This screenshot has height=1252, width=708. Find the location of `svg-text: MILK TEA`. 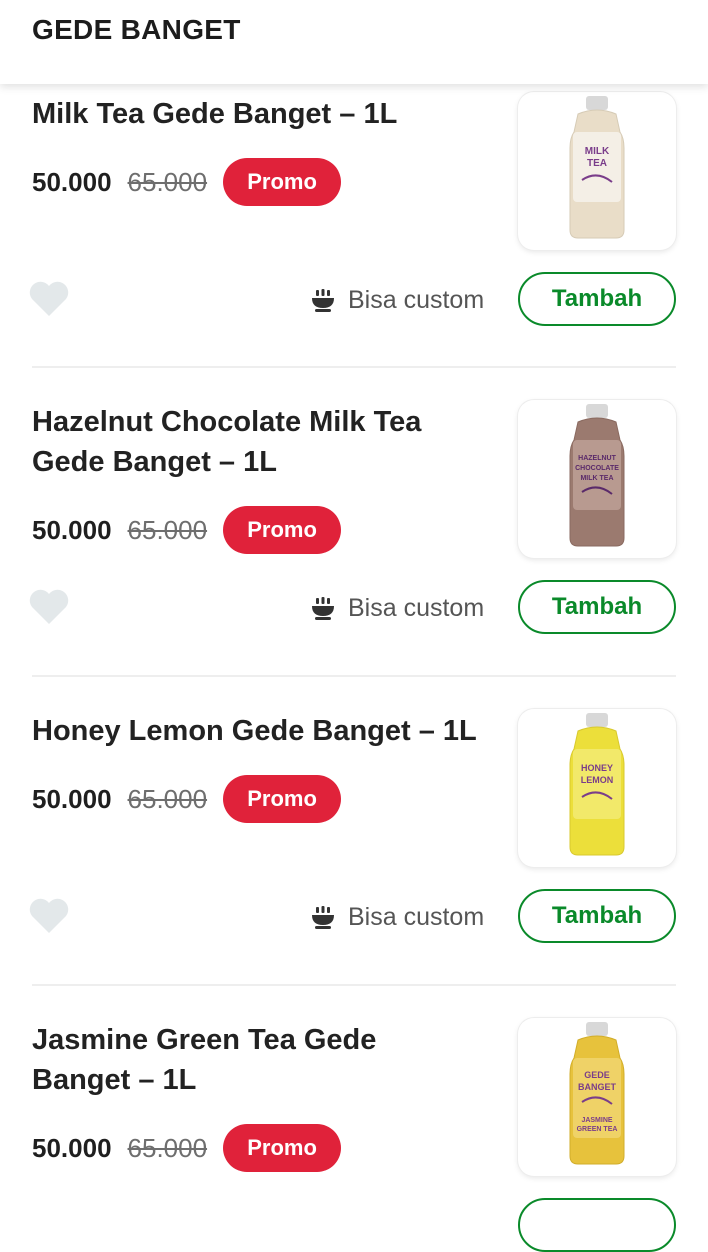

svg-text: MILK TEA is located at coordinates (596, 478).